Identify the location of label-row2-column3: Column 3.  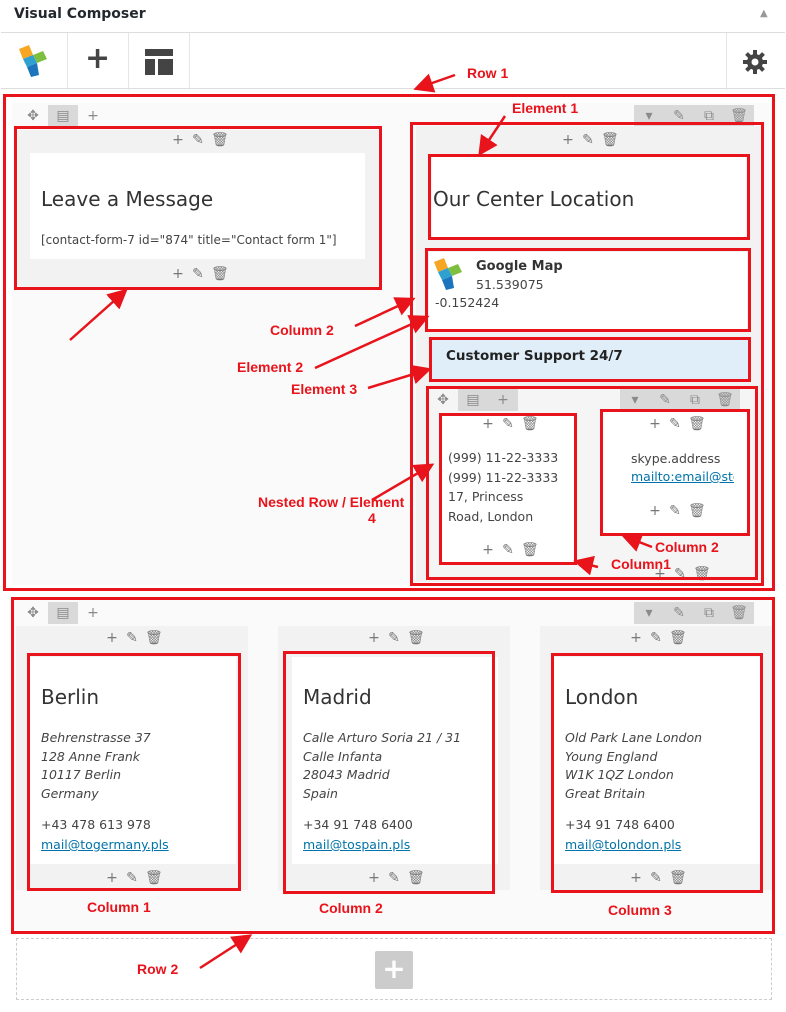
(640, 910).